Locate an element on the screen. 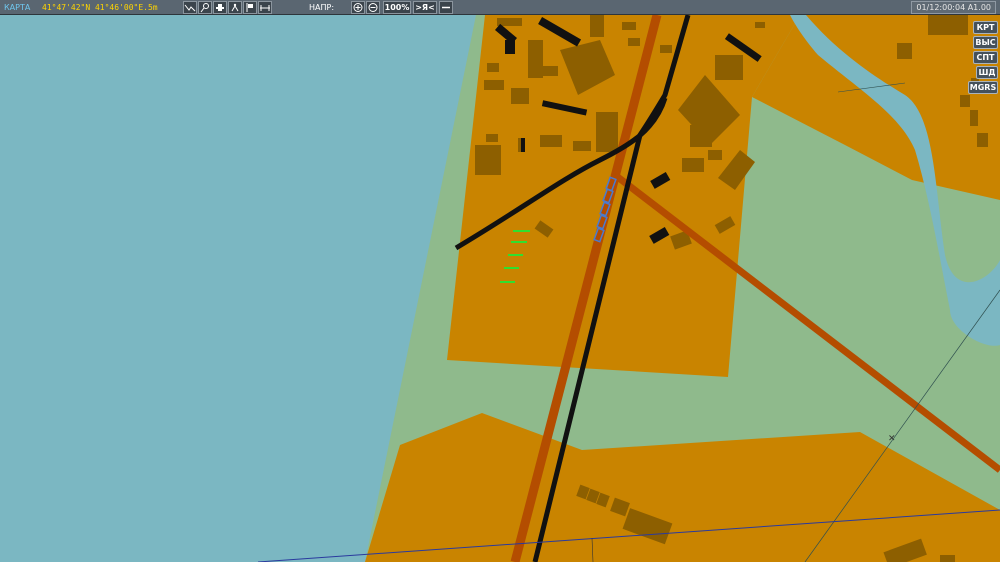 Image resolution: width=1000 pixels, height=562 pixels. zoom-level-text: 100% is located at coordinates (397, 7).